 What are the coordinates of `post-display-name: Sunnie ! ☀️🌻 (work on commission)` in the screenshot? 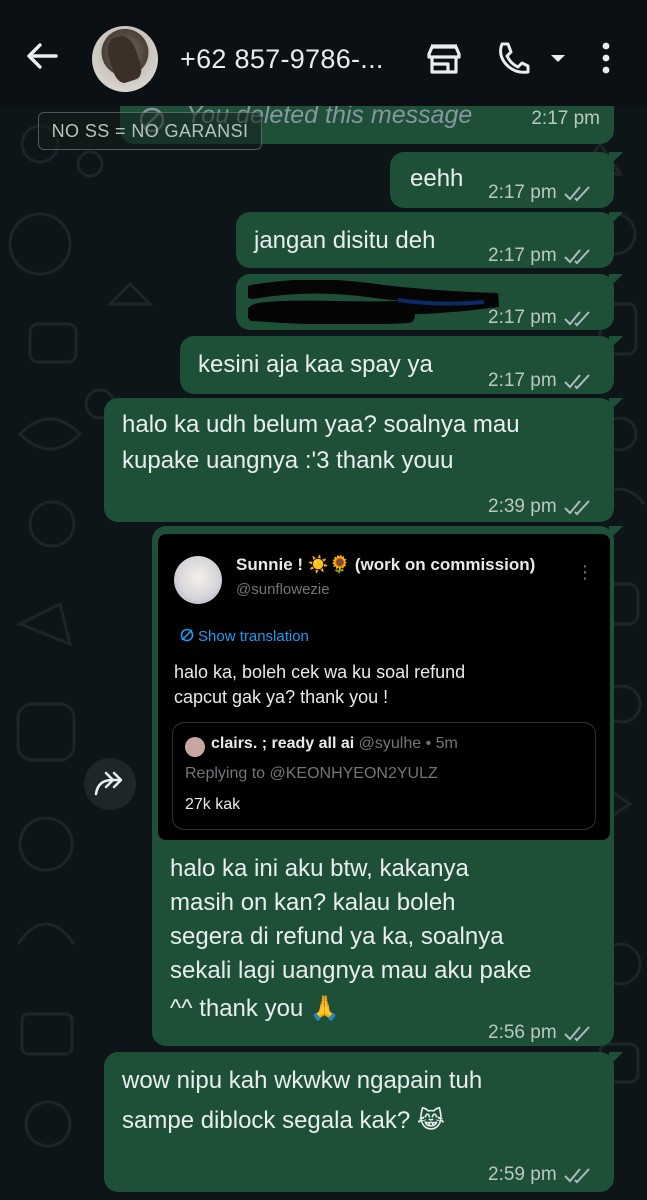 It's located at (386, 564).